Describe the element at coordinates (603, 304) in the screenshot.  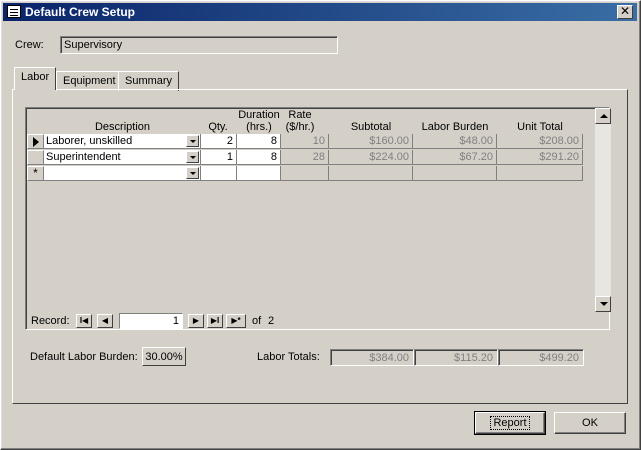
I see `scroll-down-button` at that location.